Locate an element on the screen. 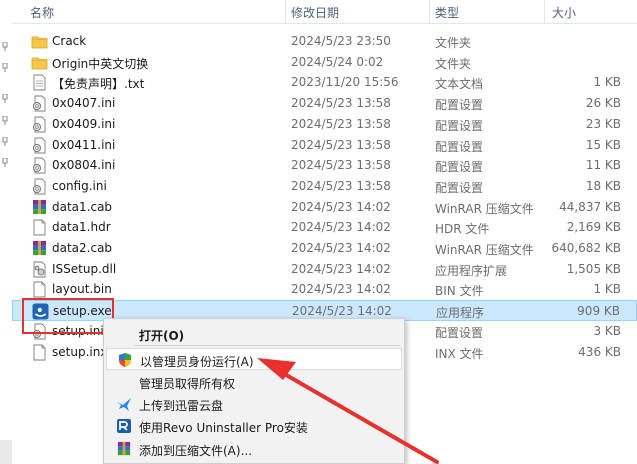 Image resolution: width=637 pixels, height=464 pixels. text-file-icon is located at coordinates (39, 82).